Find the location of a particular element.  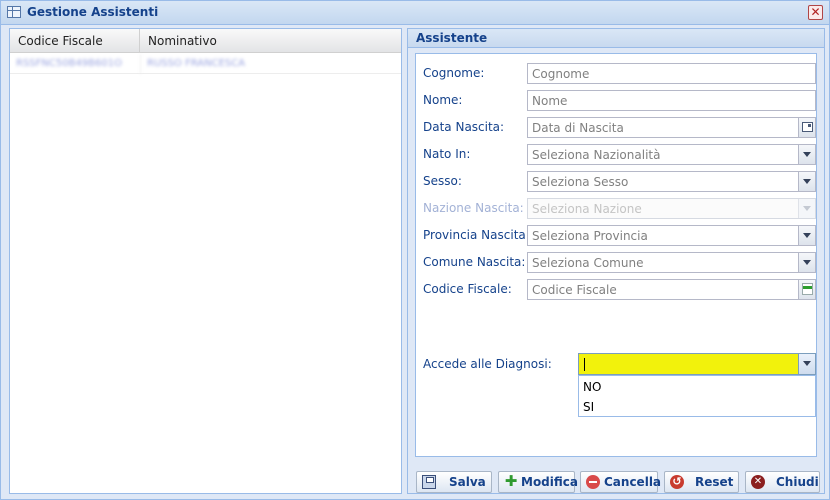

panel-title: Assistente is located at coordinates (452, 38).